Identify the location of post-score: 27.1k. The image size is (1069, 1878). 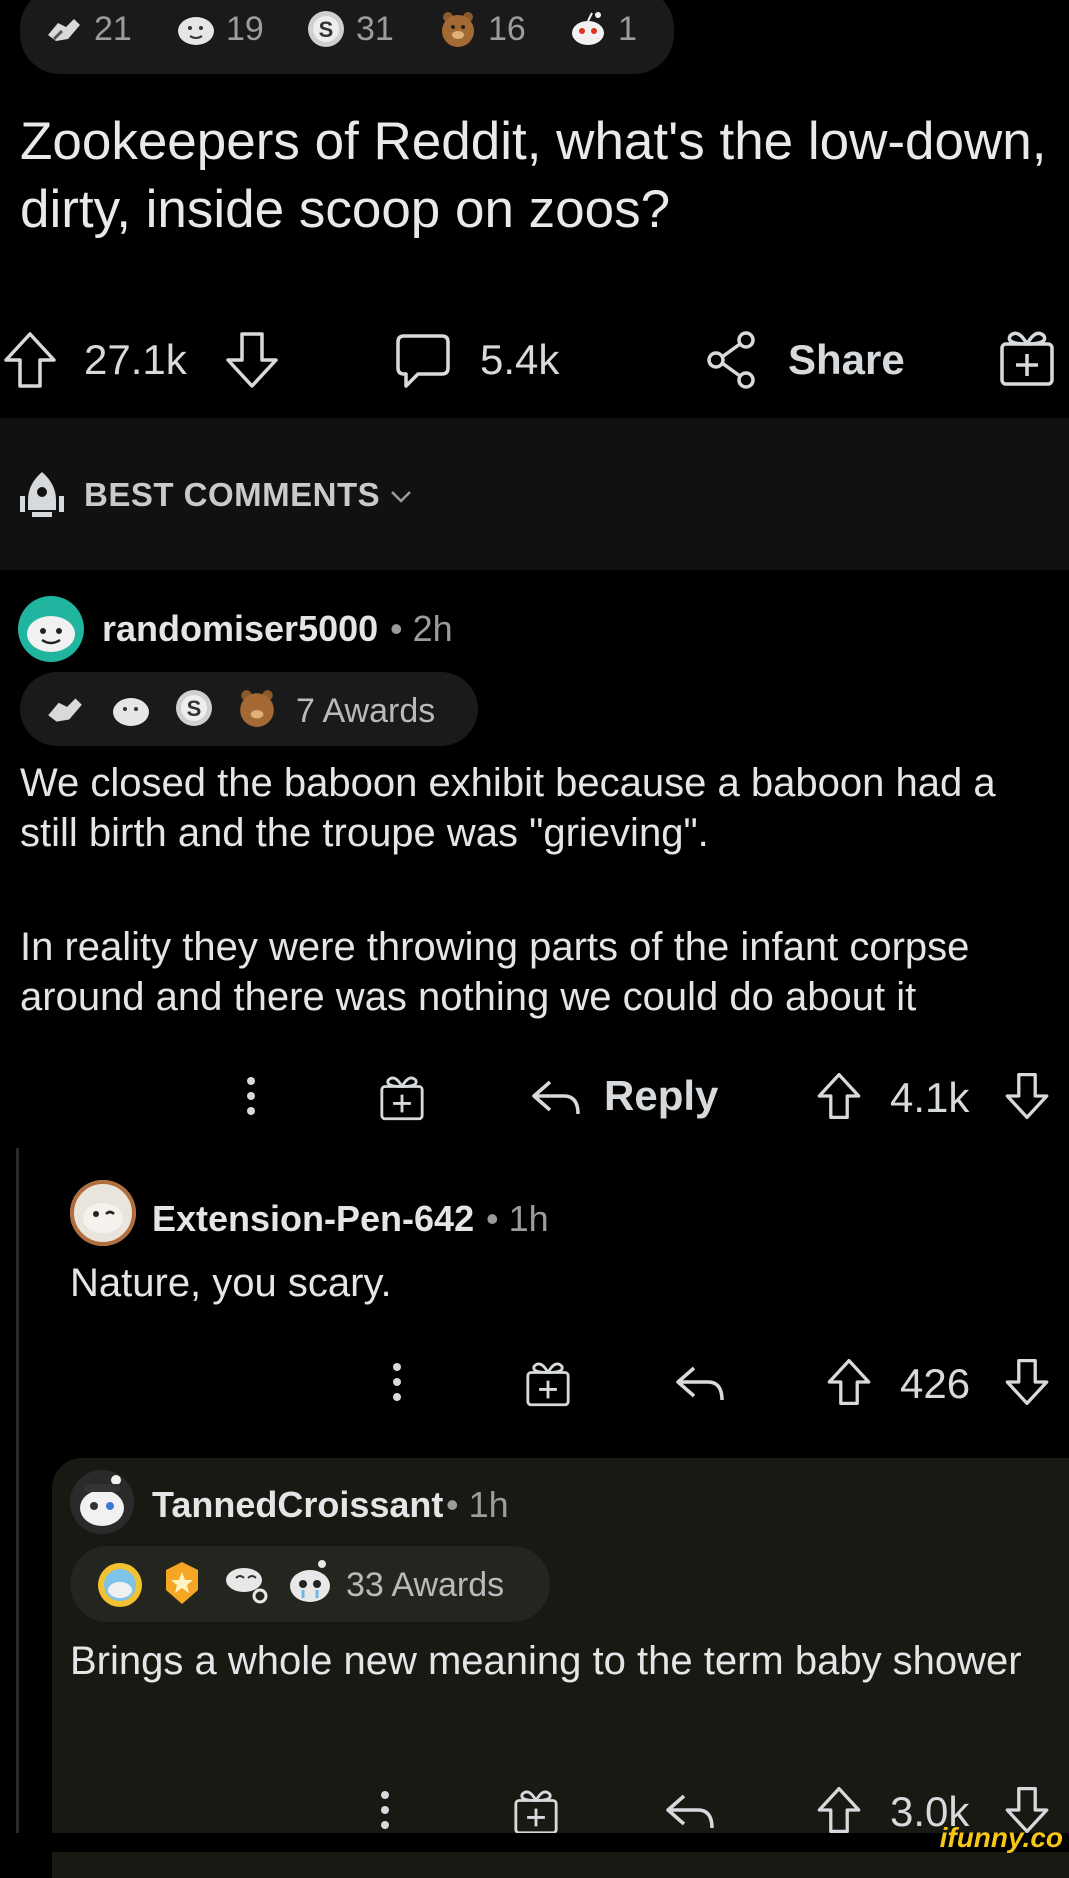
(135, 359).